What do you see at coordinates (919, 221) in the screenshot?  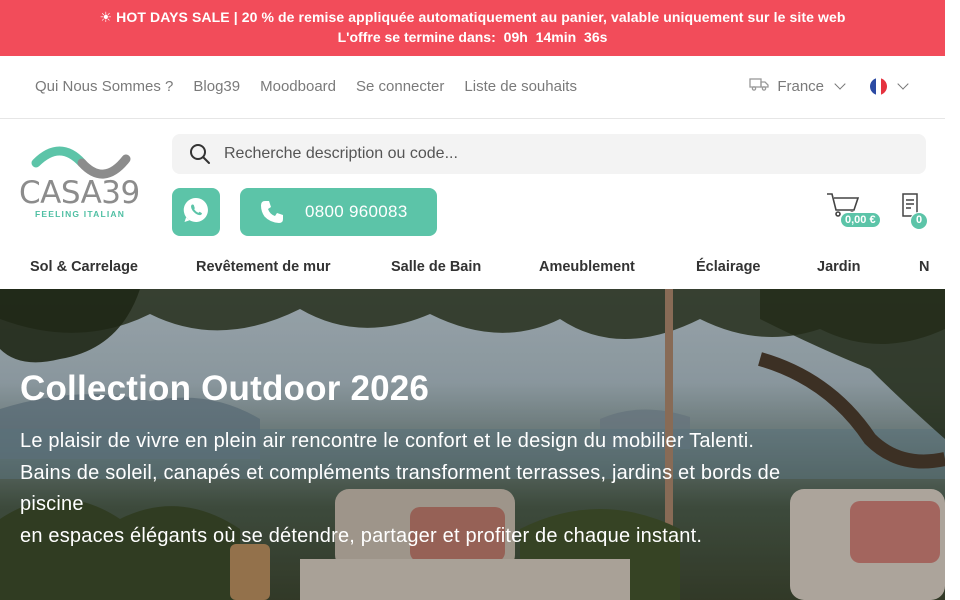 I see `list-count-badge: 0` at bounding box center [919, 221].